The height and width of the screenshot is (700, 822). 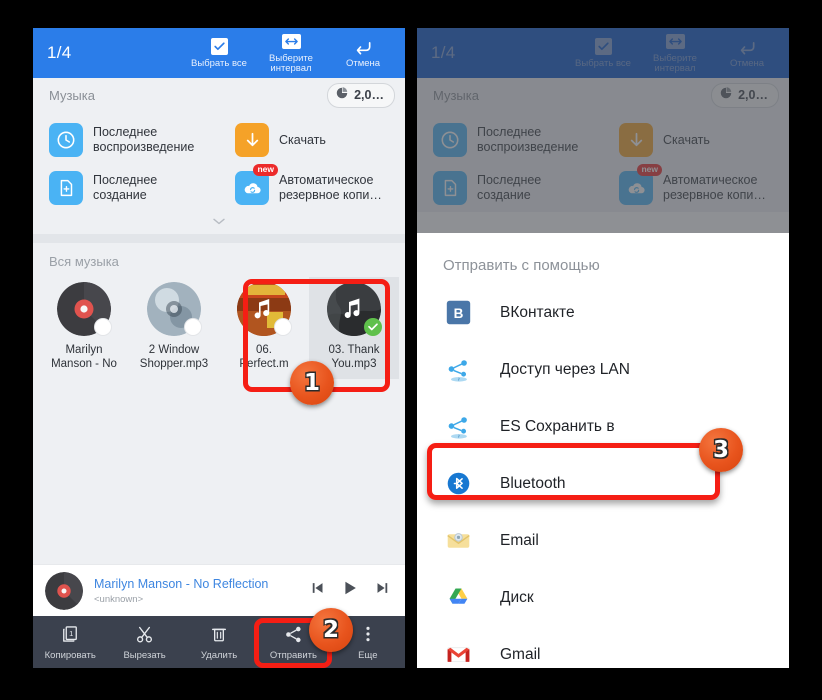 What do you see at coordinates (312, 383) in the screenshot?
I see `step-badge-1: 1` at bounding box center [312, 383].